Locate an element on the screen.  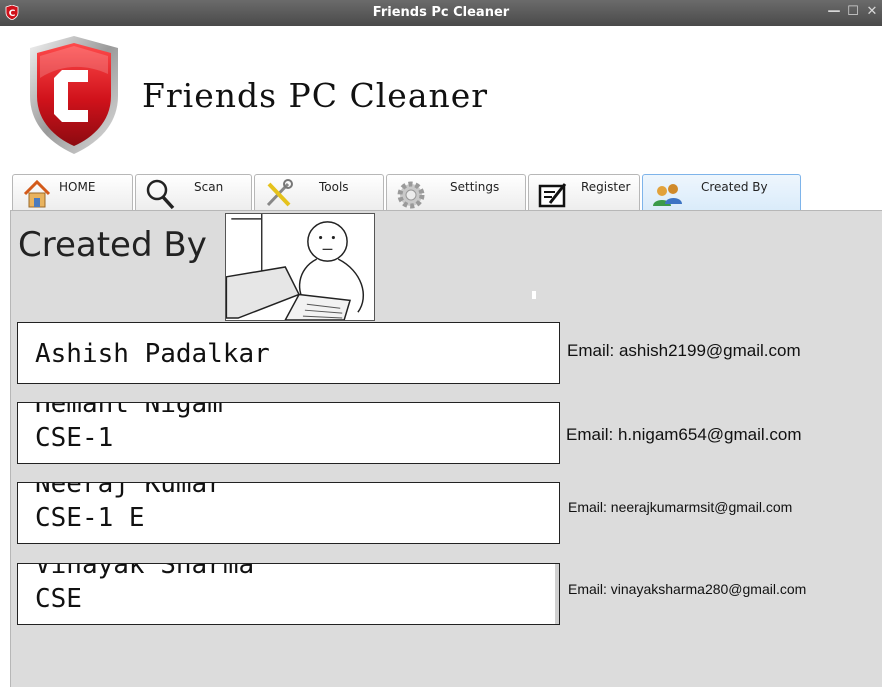
member-card-1: Ashish Padalkar is located at coordinates (288, 353).